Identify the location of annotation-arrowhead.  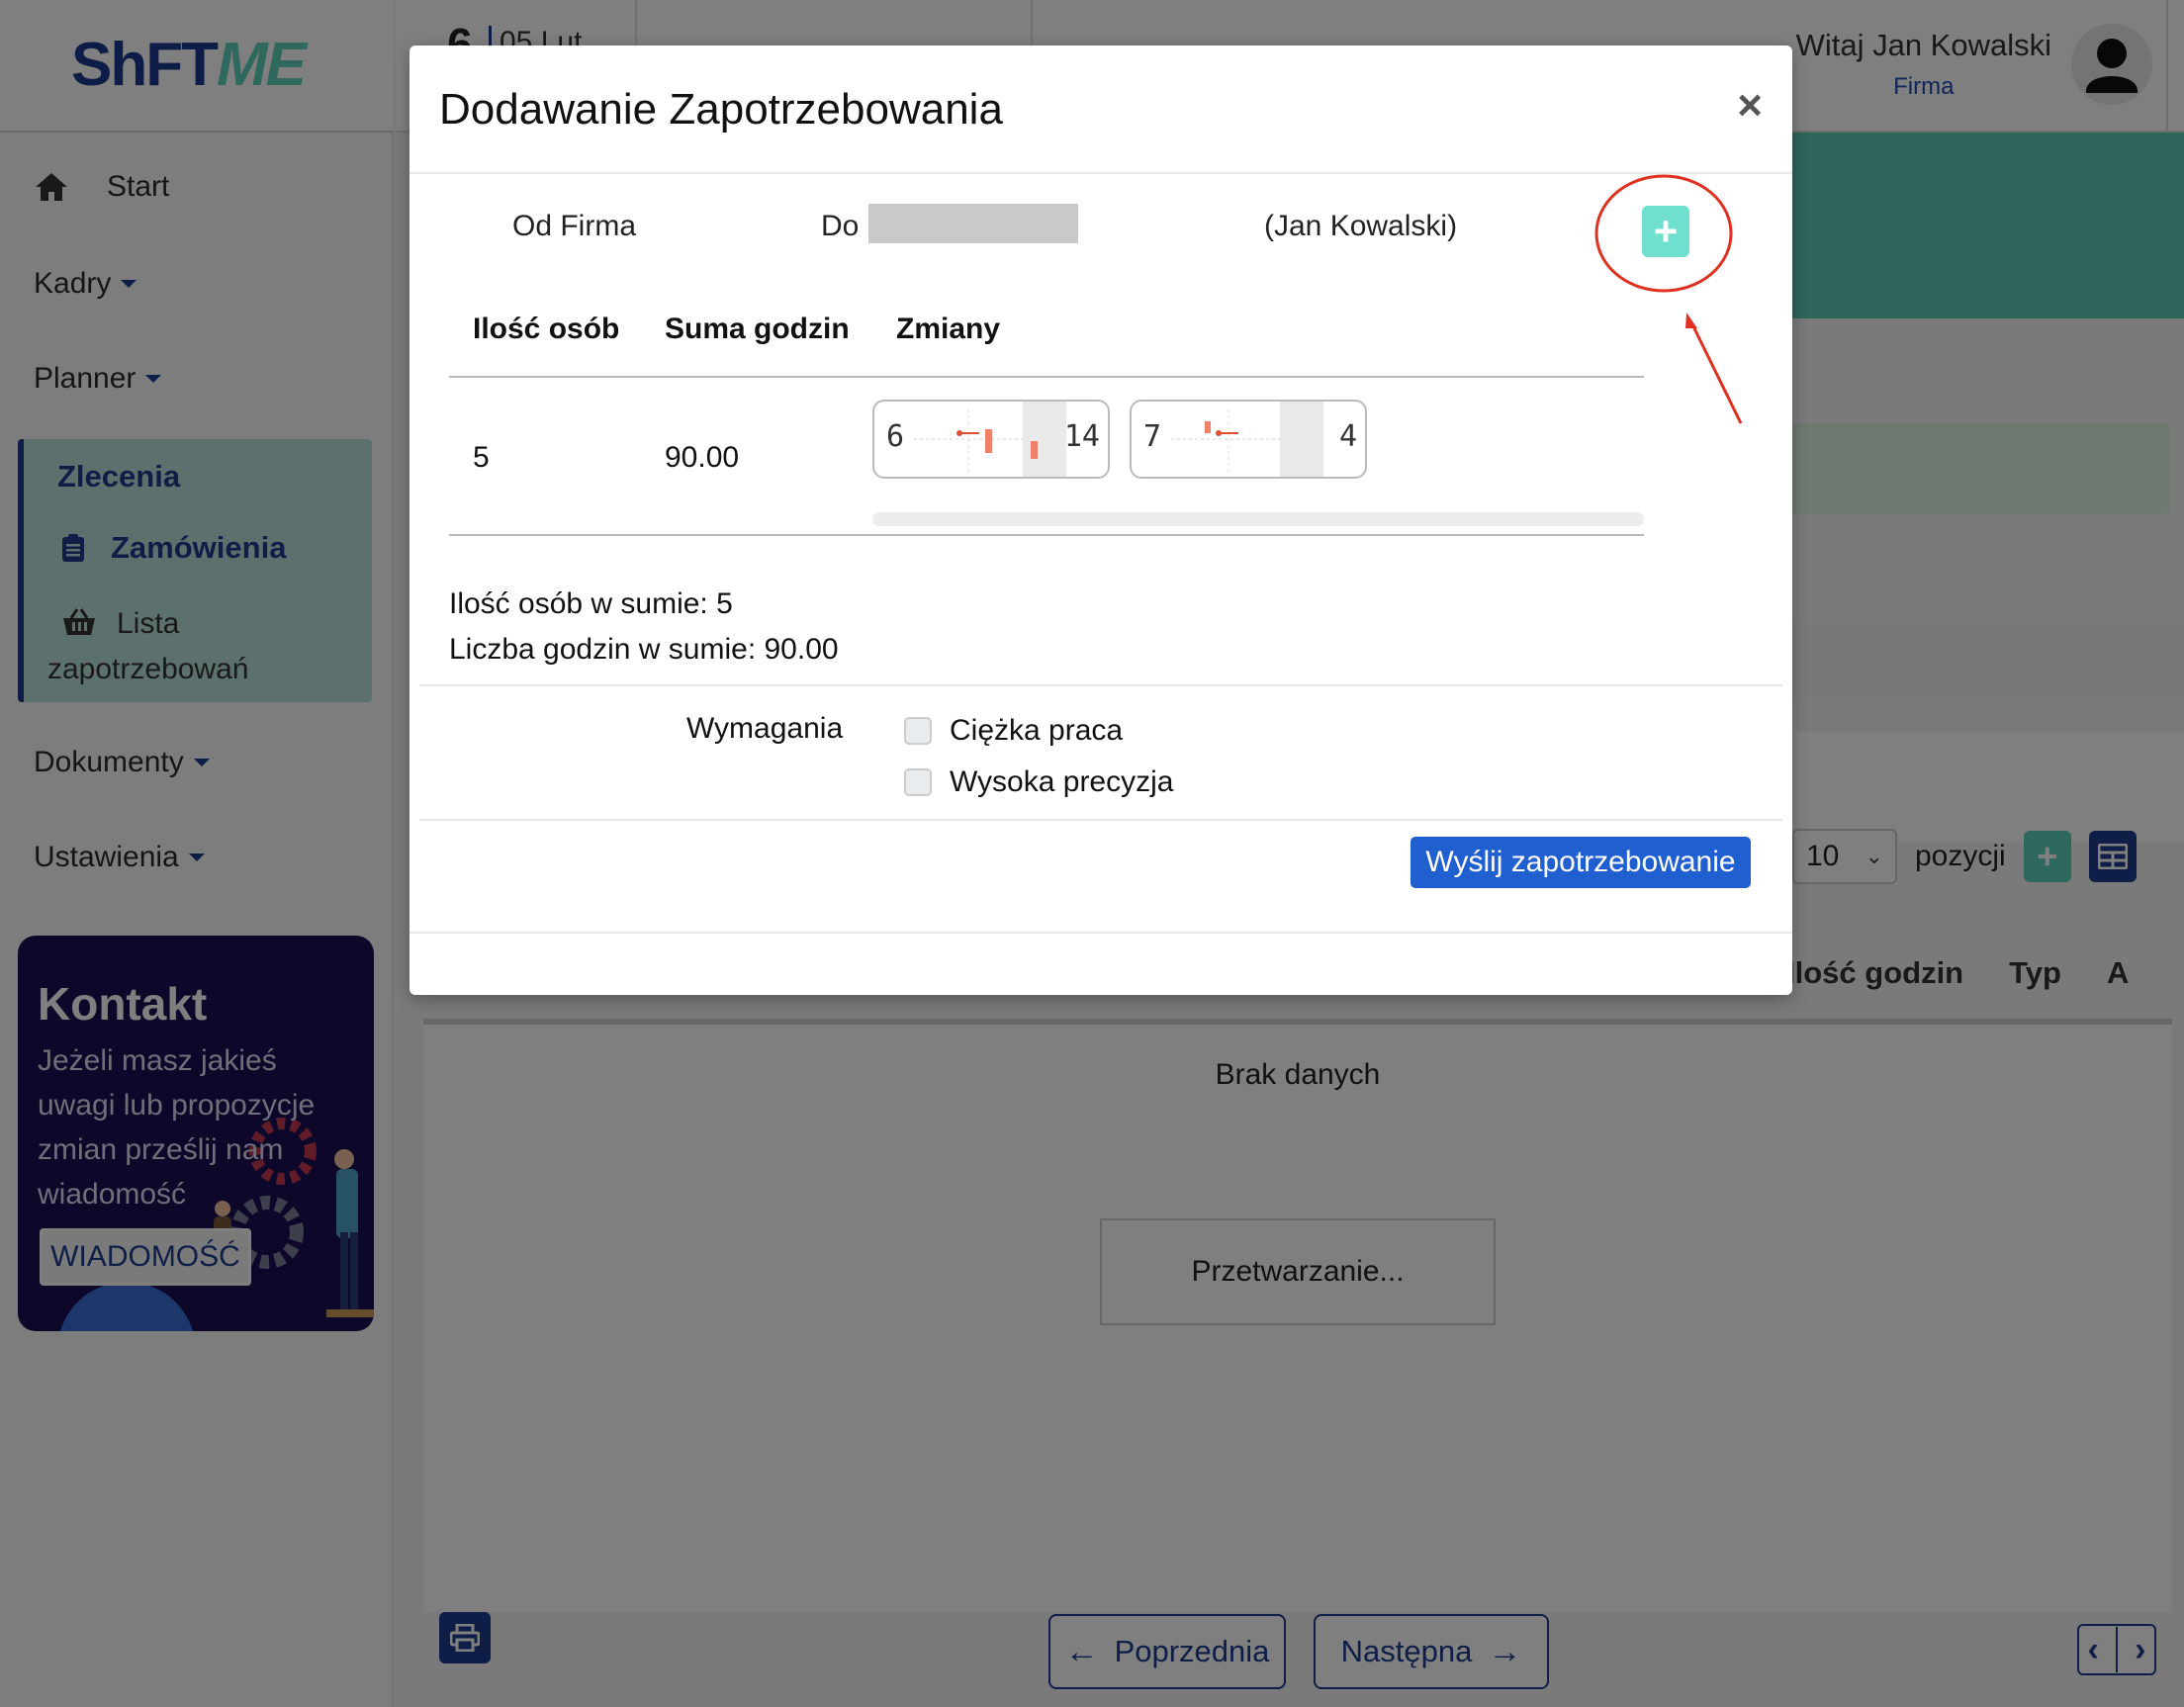
(1691, 320).